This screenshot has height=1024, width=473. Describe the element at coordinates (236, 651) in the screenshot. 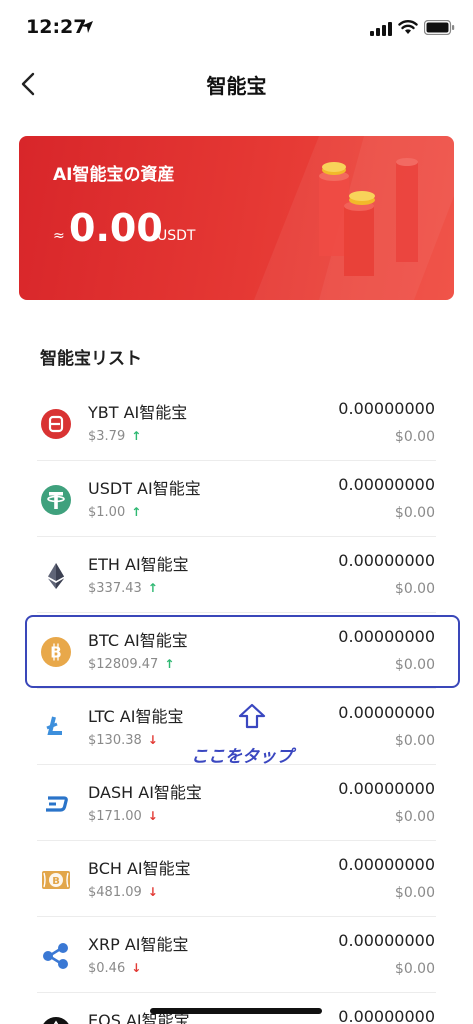

I see `coin-row-btc: B BTC AI智能宝 $12809.47 ↑ 0.00000000 $0.00` at that location.